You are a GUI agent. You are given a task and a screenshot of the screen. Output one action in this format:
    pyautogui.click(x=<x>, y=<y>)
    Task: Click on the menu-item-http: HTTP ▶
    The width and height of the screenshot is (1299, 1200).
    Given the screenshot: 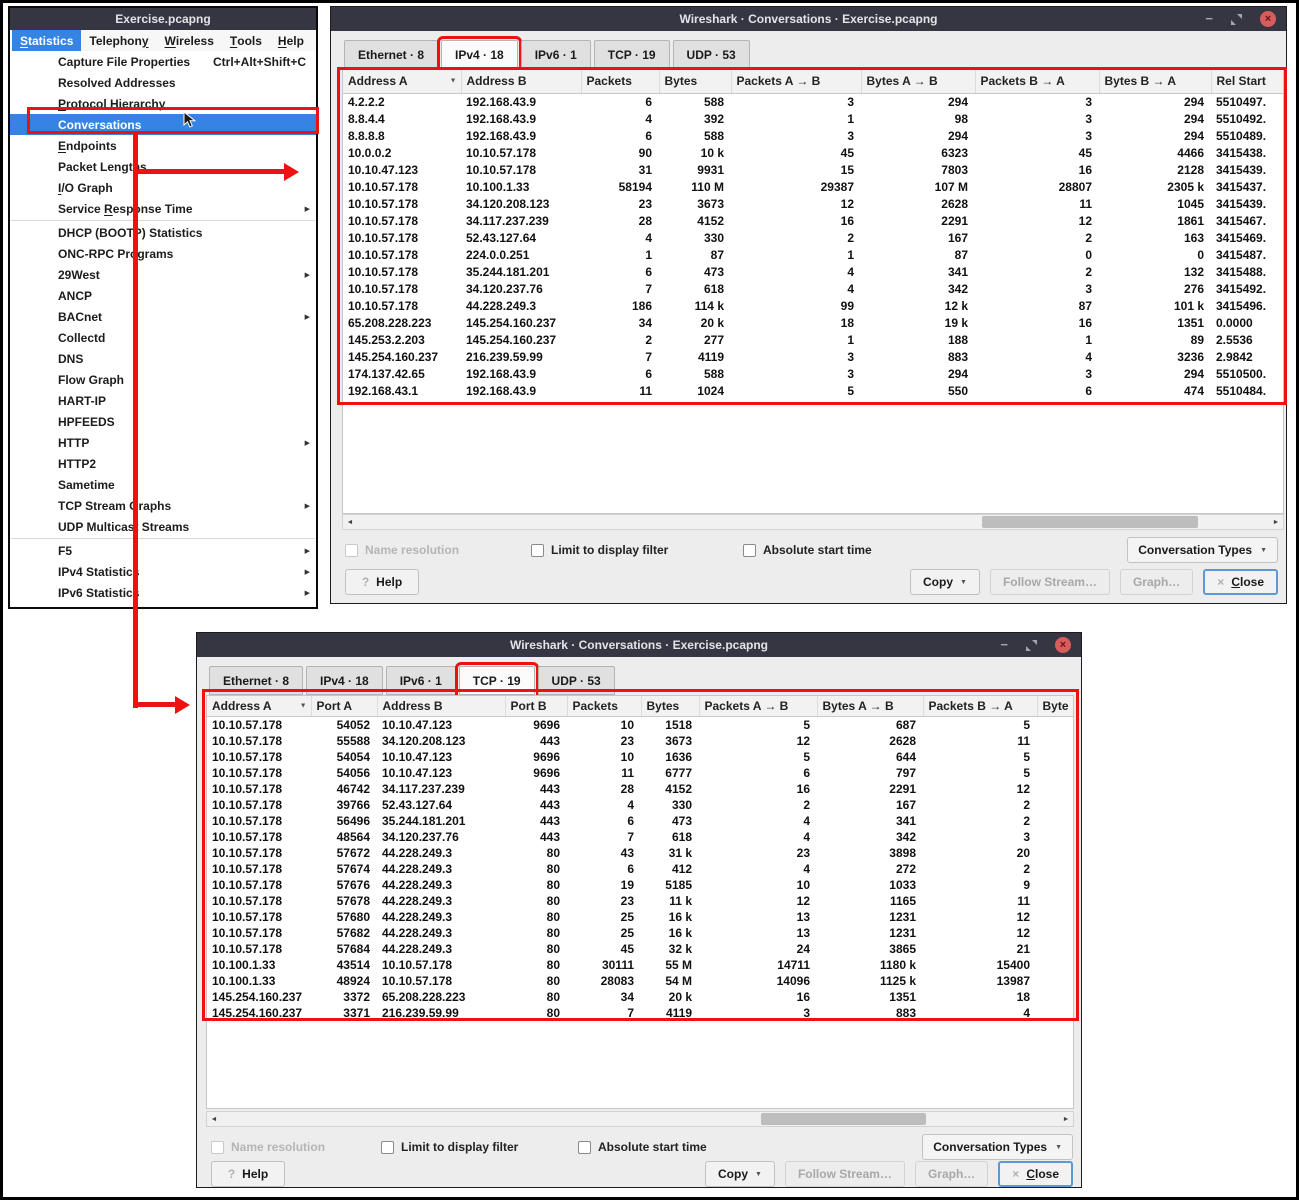 What is the action you would take?
    pyautogui.click(x=163, y=442)
    